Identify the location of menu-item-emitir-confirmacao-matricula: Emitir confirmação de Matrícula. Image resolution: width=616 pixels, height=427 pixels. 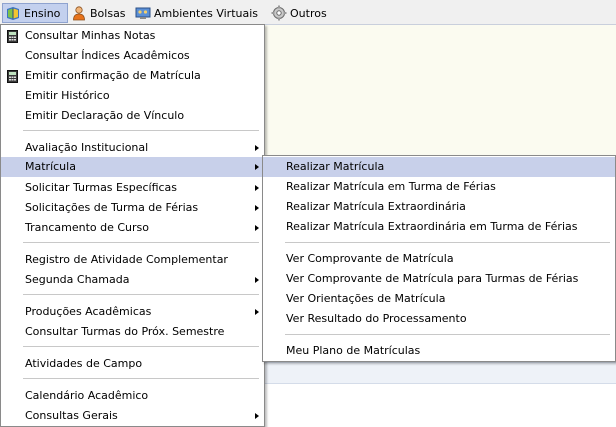
(132, 76).